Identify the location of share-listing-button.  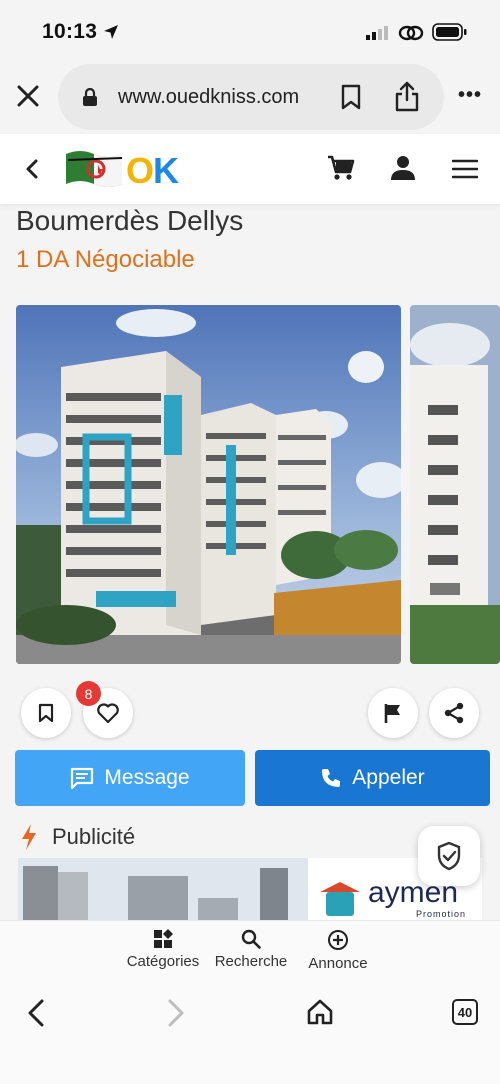
(454, 713).